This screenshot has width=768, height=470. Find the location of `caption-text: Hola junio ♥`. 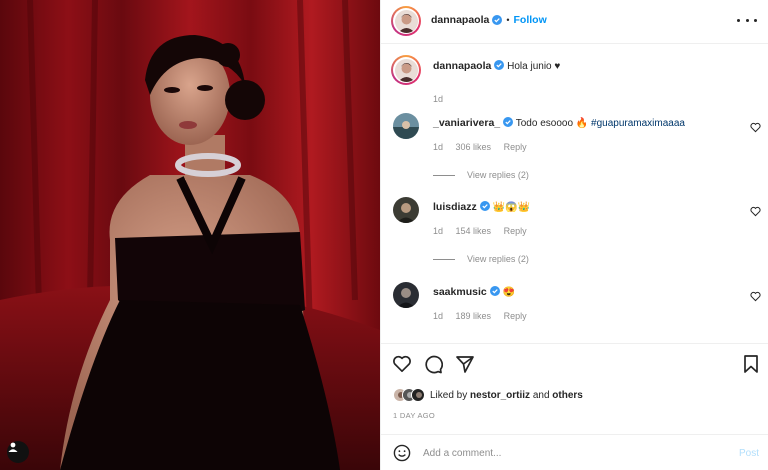

caption-text: Hola junio ♥ is located at coordinates (534, 66).